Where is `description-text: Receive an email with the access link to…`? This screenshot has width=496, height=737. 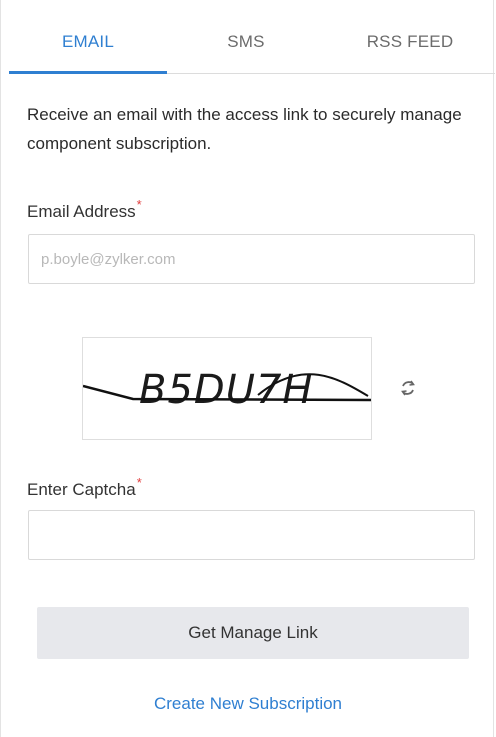
description-text: Receive an email with the access link to… is located at coordinates (244, 129).